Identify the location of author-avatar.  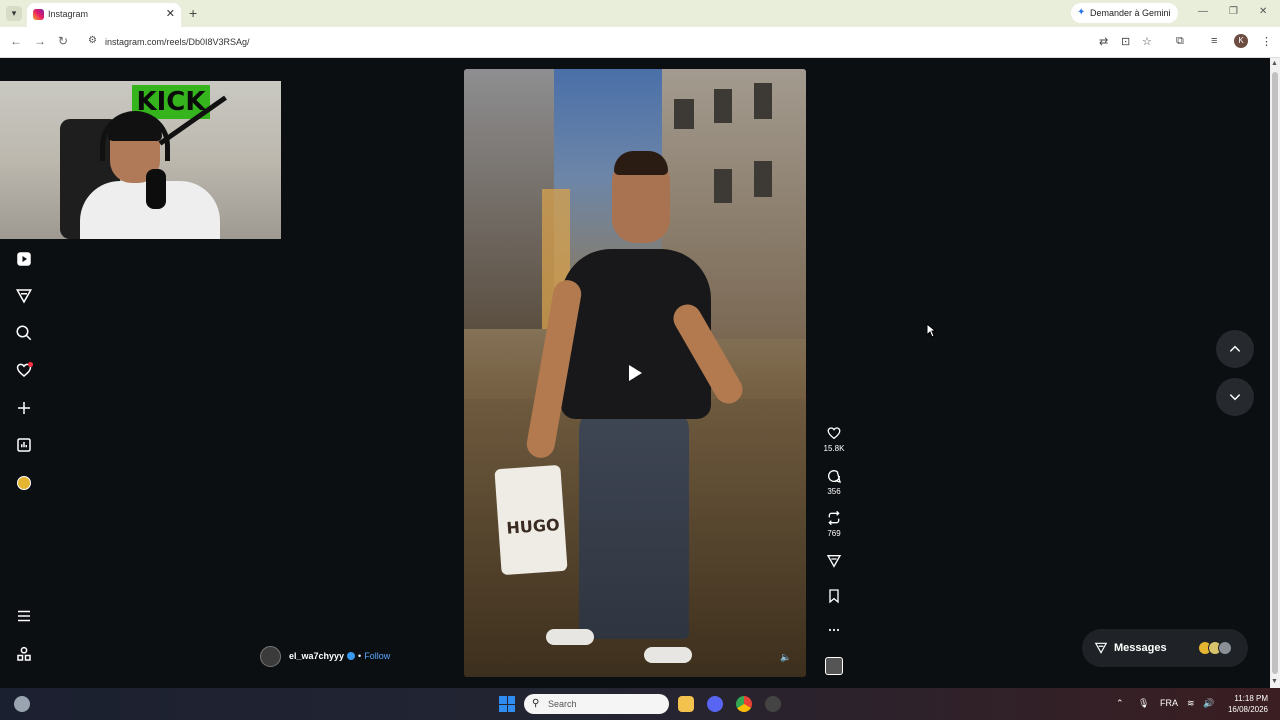
(270, 656).